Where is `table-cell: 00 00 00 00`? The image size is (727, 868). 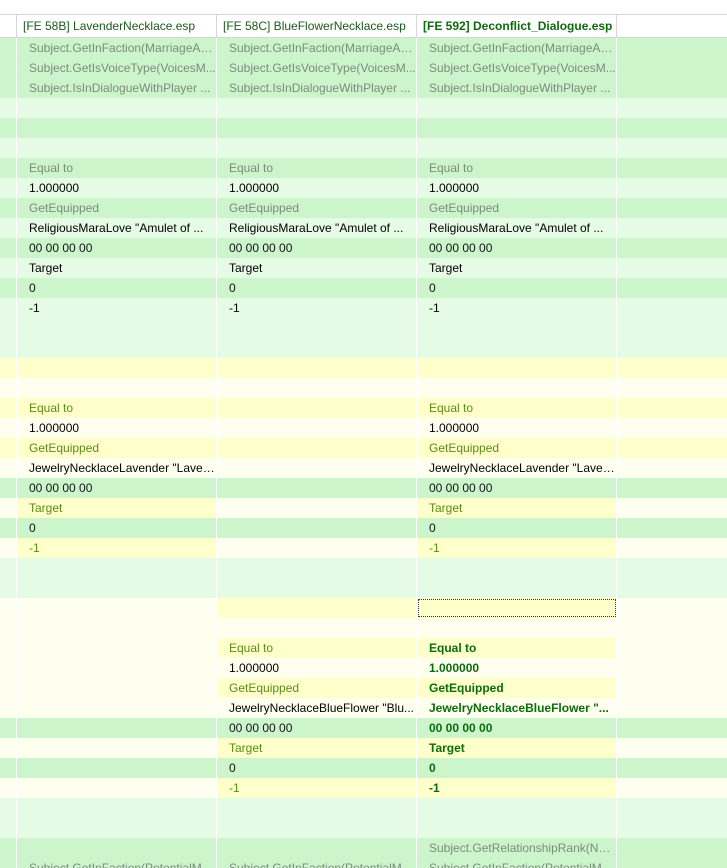 table-cell: 00 00 00 00 is located at coordinates (517, 248).